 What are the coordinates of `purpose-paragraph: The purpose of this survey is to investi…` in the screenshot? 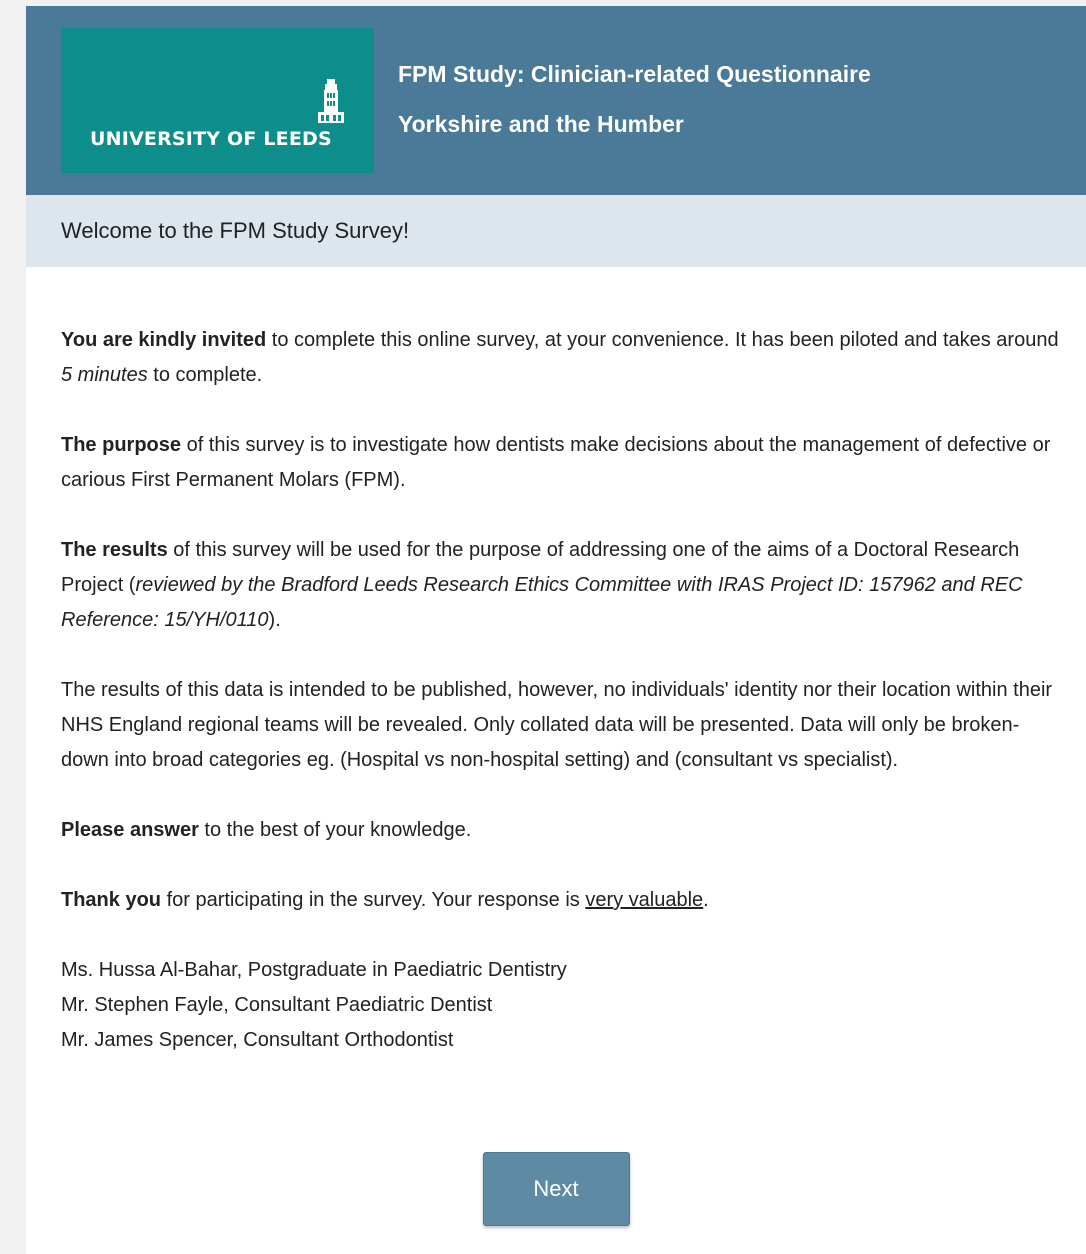 It's located at (563, 463).